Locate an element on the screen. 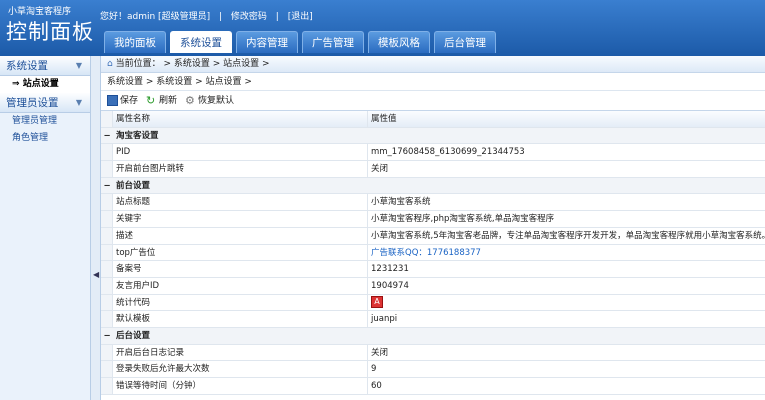 This screenshot has height=400, width=765. nav-tab-system-settings: 系统设置 is located at coordinates (201, 42).